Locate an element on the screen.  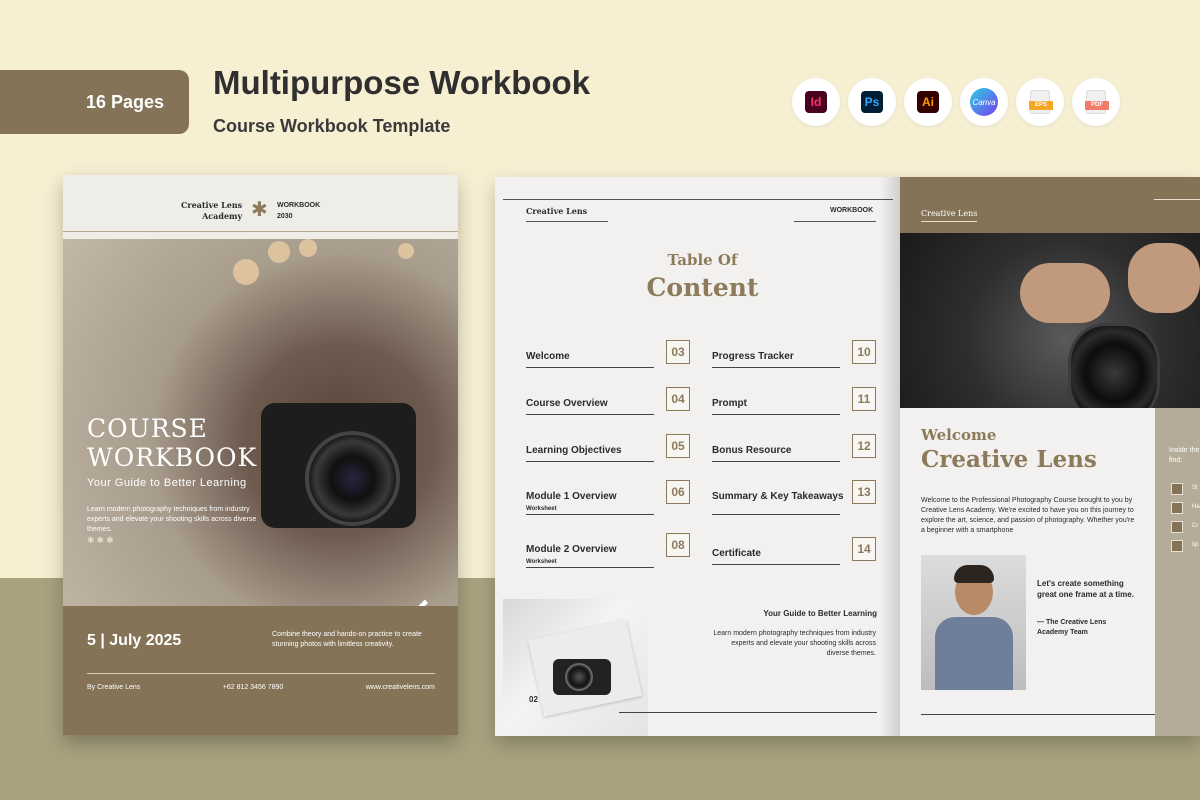
toc-item: Module 2 Overview Worksheet 08 is located at coordinates (608, 561).